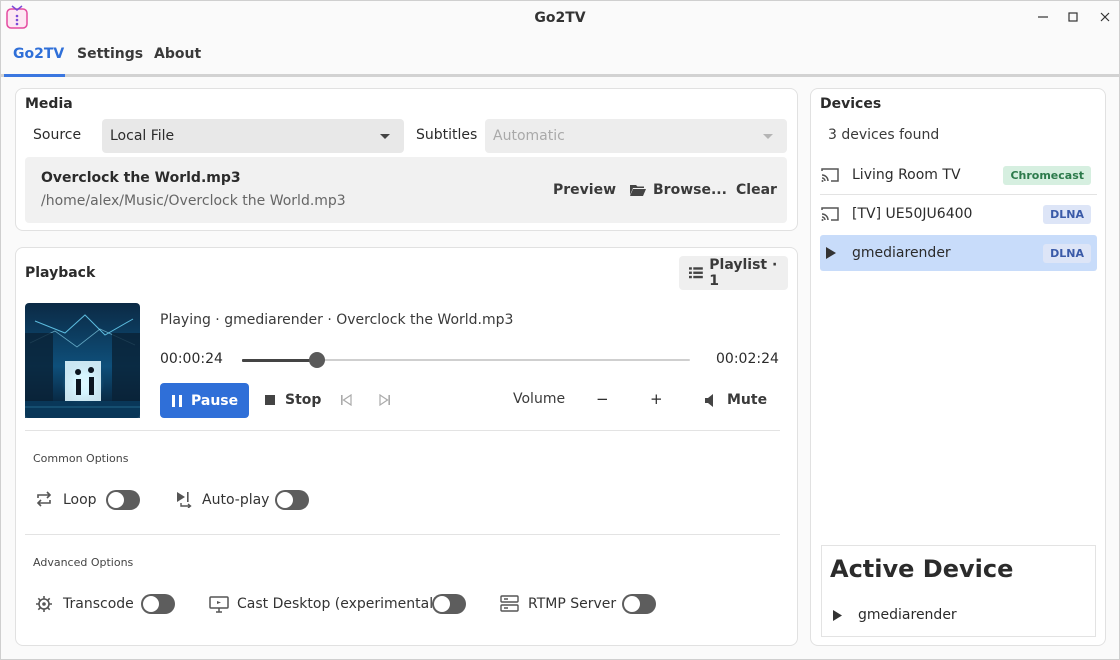 Image resolution: width=1120 pixels, height=660 pixels. What do you see at coordinates (110, 54) in the screenshot?
I see `tab-settings: Settings` at bounding box center [110, 54].